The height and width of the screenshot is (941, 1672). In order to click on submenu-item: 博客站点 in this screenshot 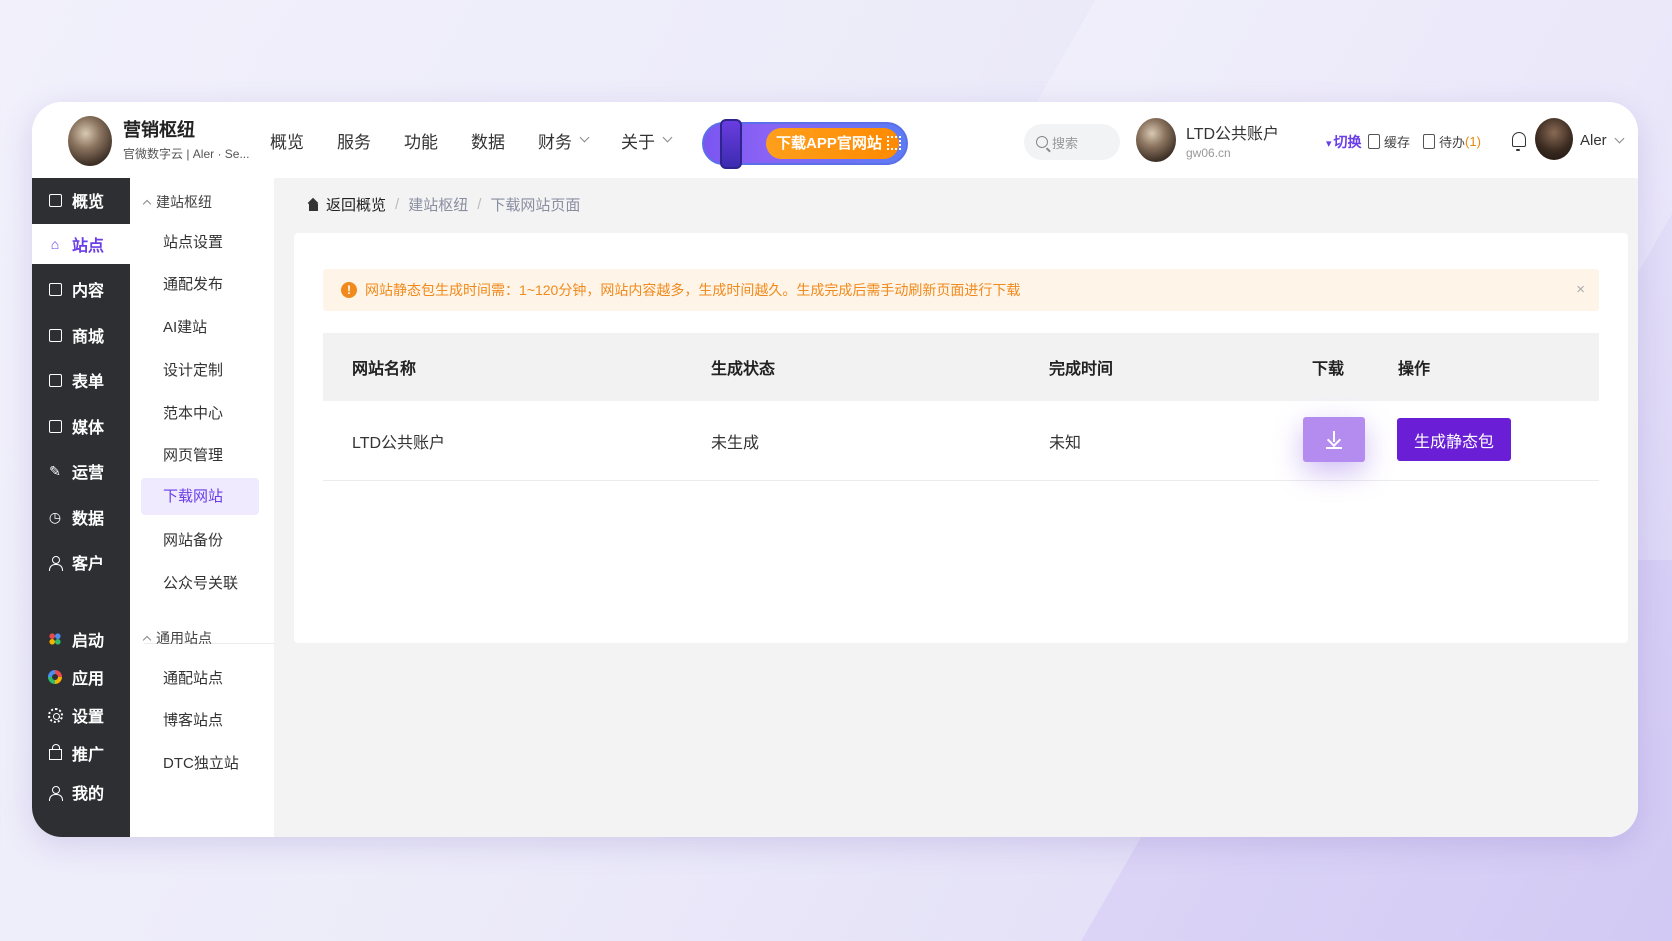, I will do `click(200, 720)`.